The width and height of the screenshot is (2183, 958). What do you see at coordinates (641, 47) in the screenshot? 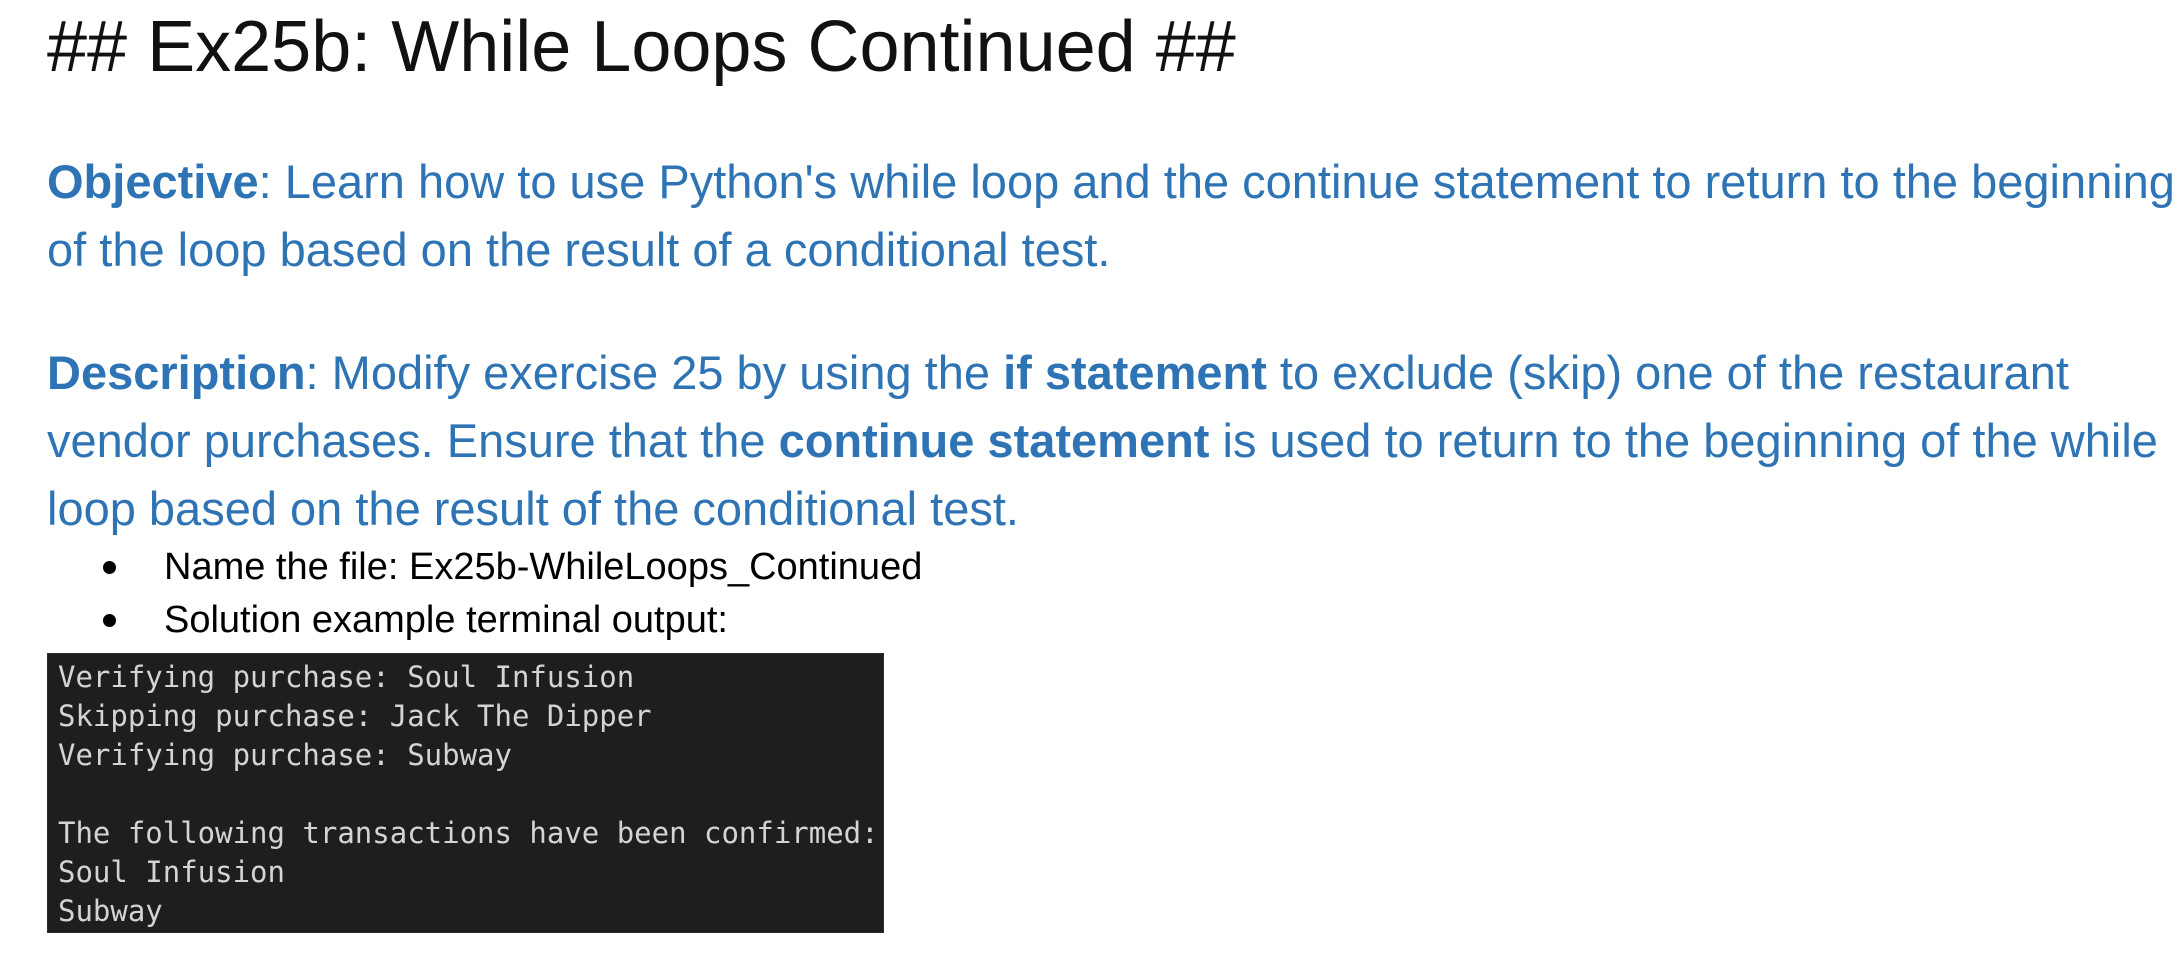
I see `page-title: ## Ex25b: While Loops Continued ##` at bounding box center [641, 47].